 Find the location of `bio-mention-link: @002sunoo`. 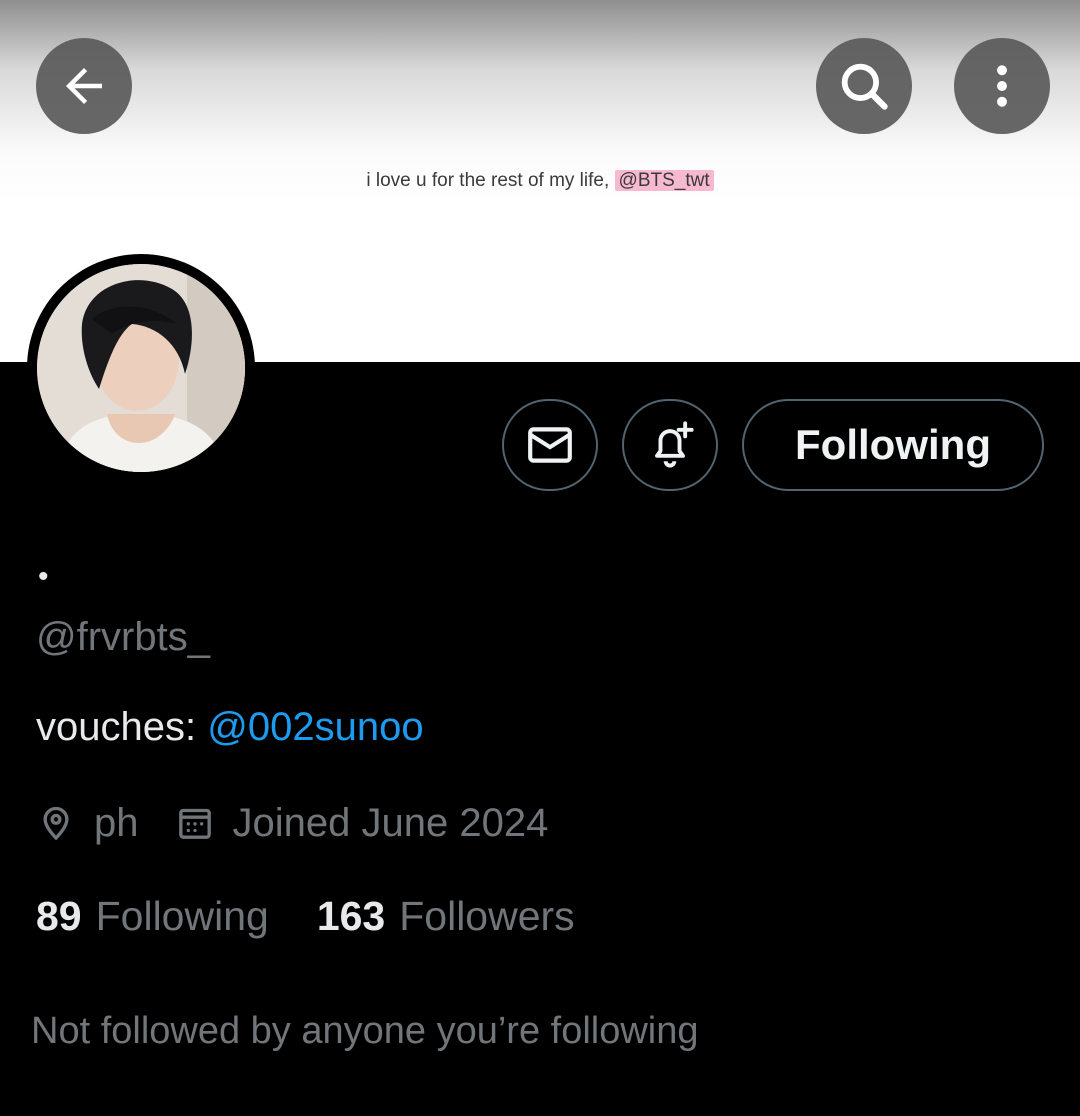

bio-mention-link: @002sunoo is located at coordinates (315, 727).